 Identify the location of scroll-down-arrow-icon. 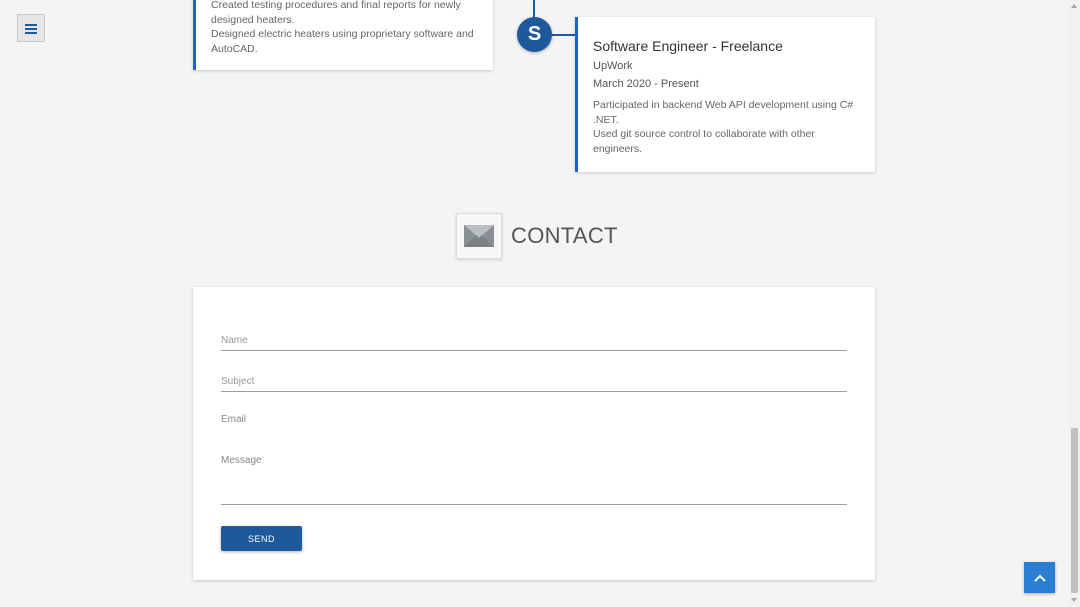
(1074, 600).